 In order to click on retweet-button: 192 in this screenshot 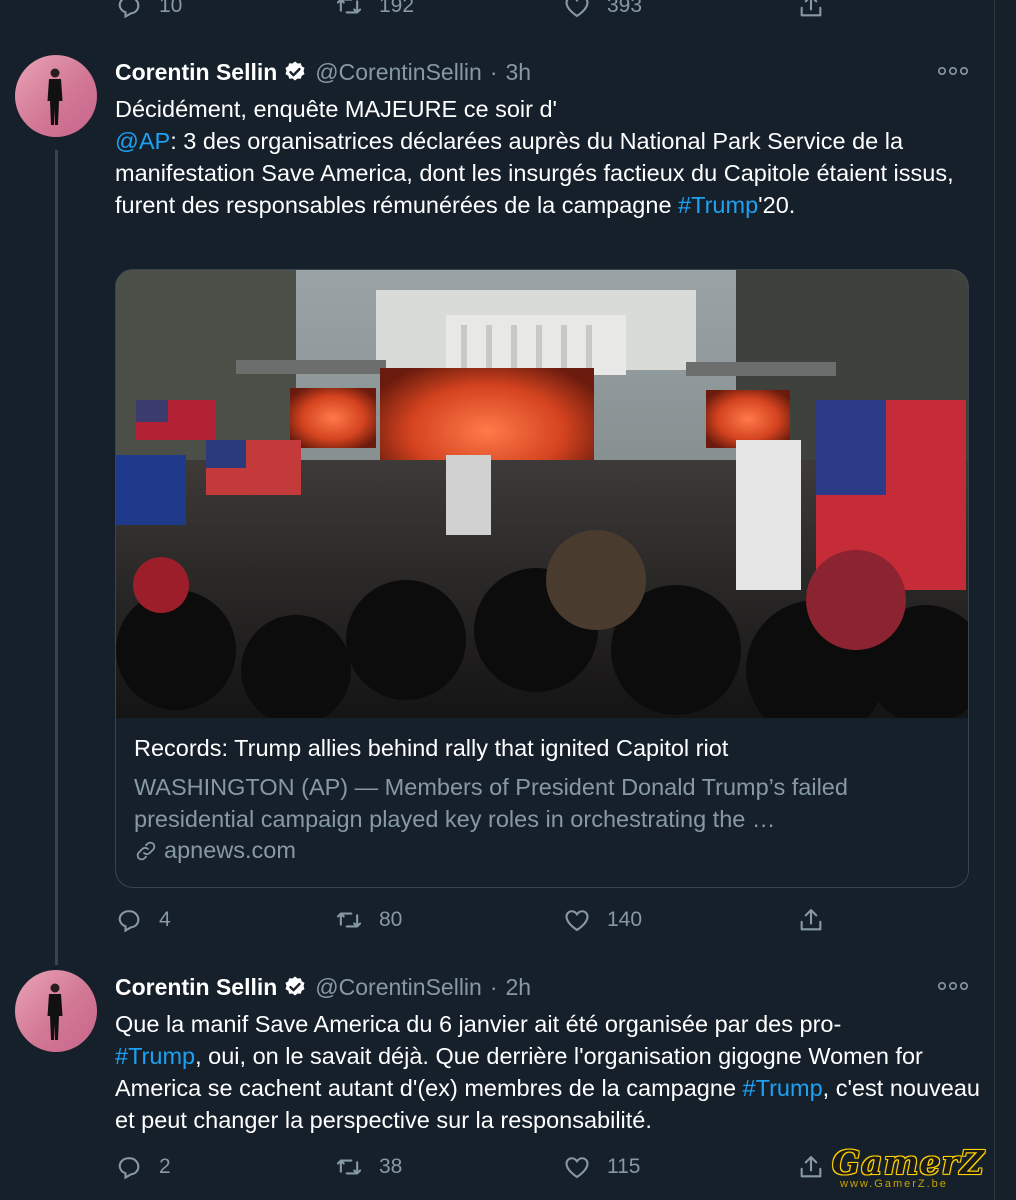, I will do `click(374, 13)`.